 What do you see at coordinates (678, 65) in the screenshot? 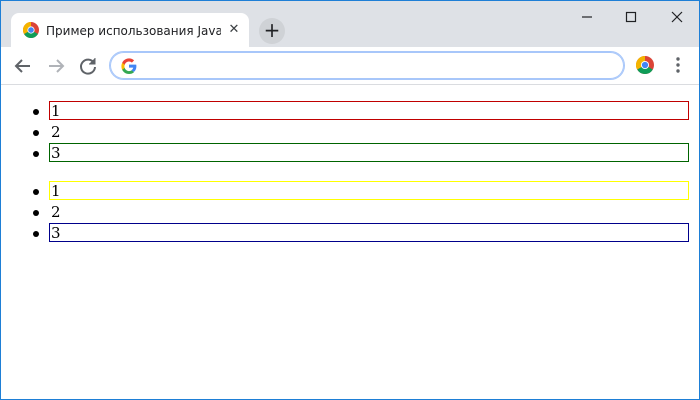
I see `more-vert-icon` at bounding box center [678, 65].